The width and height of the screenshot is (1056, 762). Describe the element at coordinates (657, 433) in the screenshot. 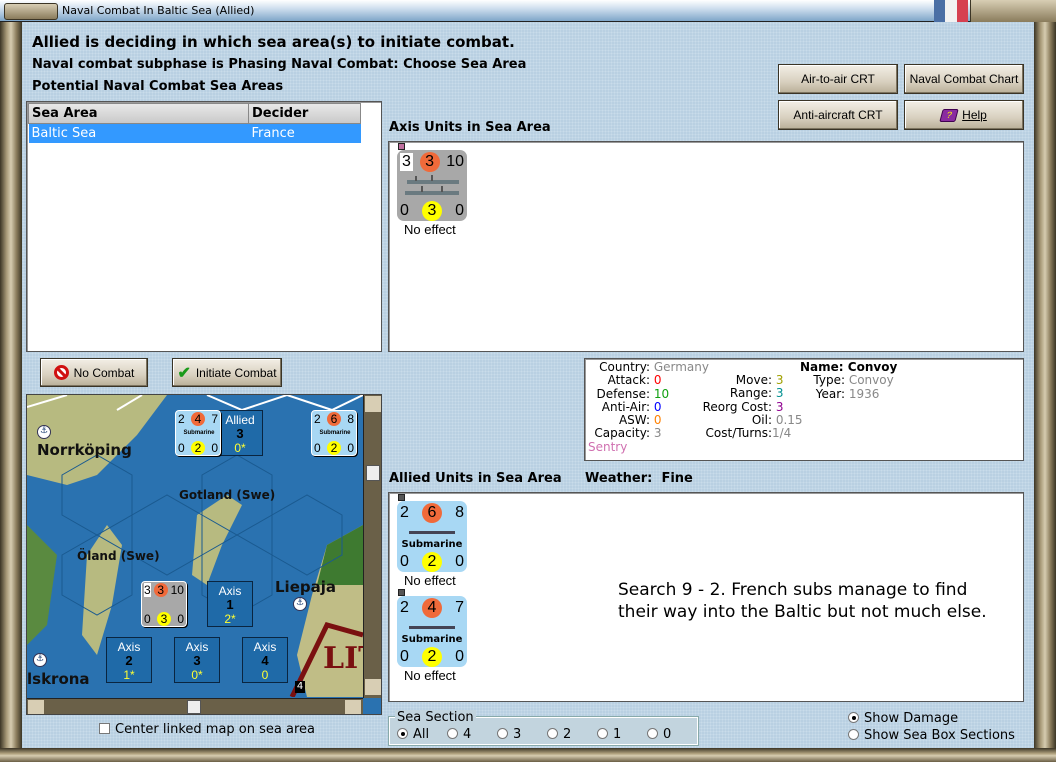

I see `info-capacity: 3` at that location.